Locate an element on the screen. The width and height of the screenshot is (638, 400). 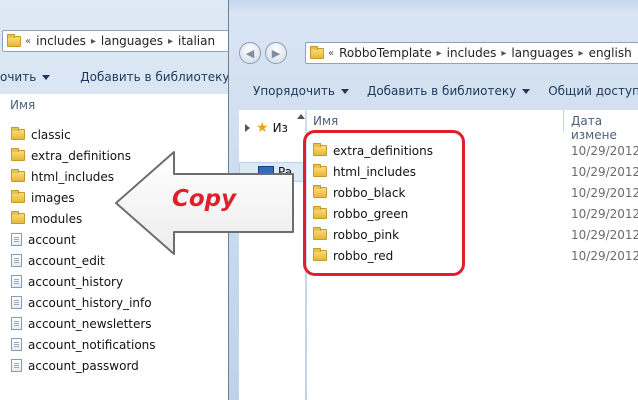
scroll-up-icon is located at coordinates (301, 116).